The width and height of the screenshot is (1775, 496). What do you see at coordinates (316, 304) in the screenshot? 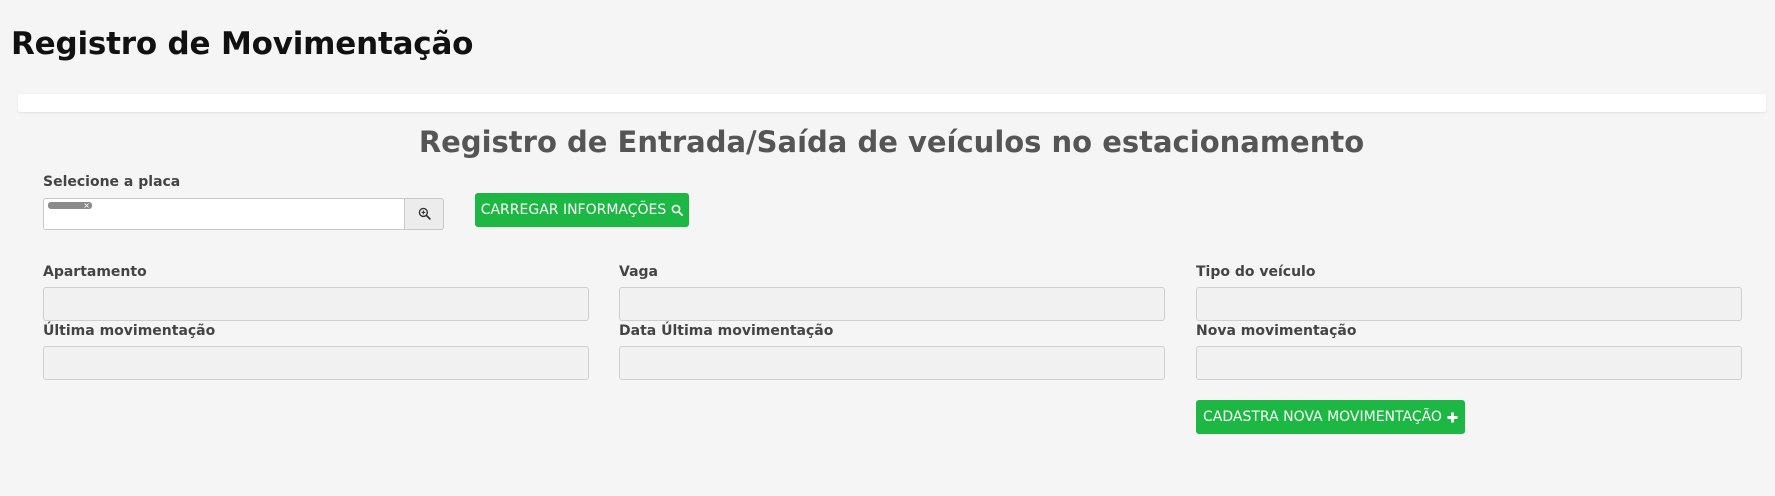
I see `apartamento-field` at bounding box center [316, 304].